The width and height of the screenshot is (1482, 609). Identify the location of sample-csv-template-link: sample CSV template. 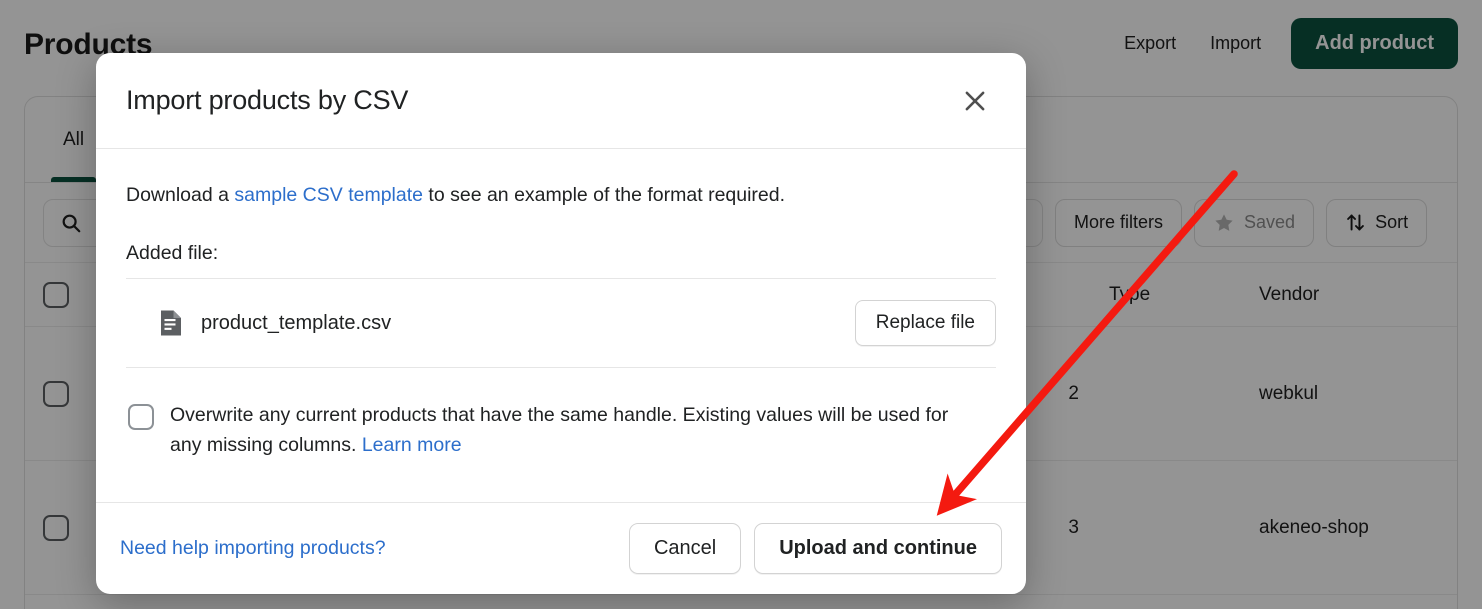
(328, 195).